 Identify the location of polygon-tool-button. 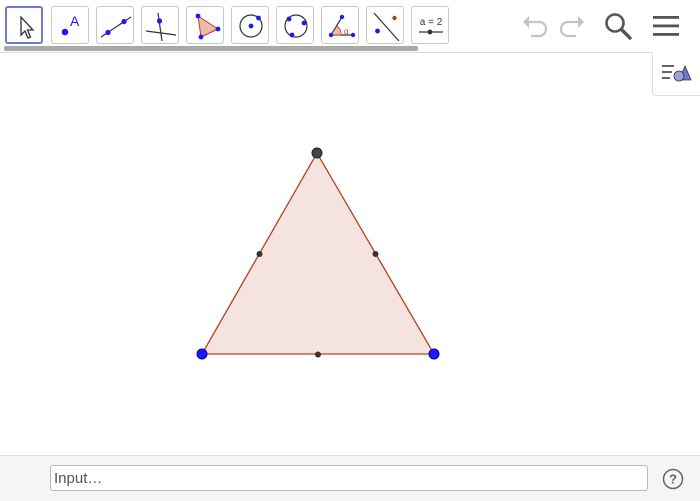
(205, 25).